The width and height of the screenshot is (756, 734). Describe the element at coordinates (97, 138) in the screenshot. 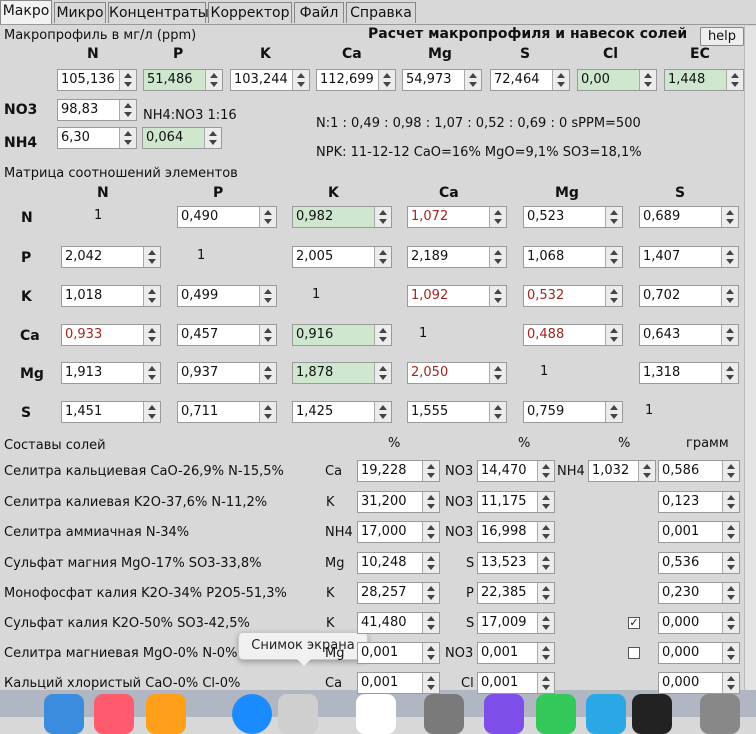

I see `nh4-input: 6,30` at that location.